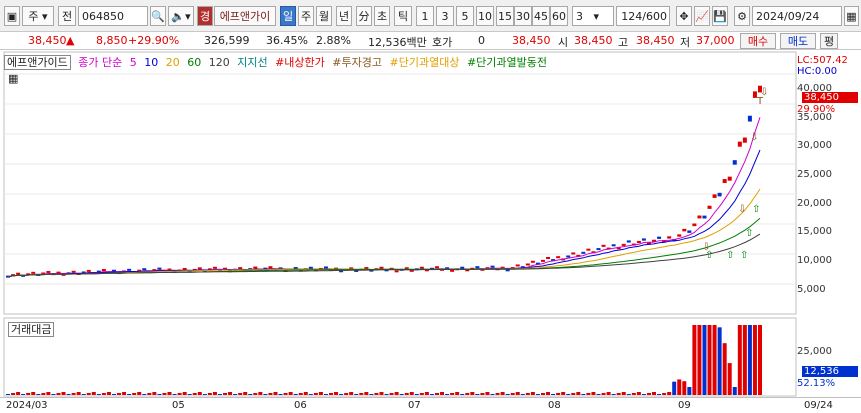 This screenshot has width=861, height=413. Describe the element at coordinates (559, 16) in the screenshot. I see `interval-60: 60` at that location.